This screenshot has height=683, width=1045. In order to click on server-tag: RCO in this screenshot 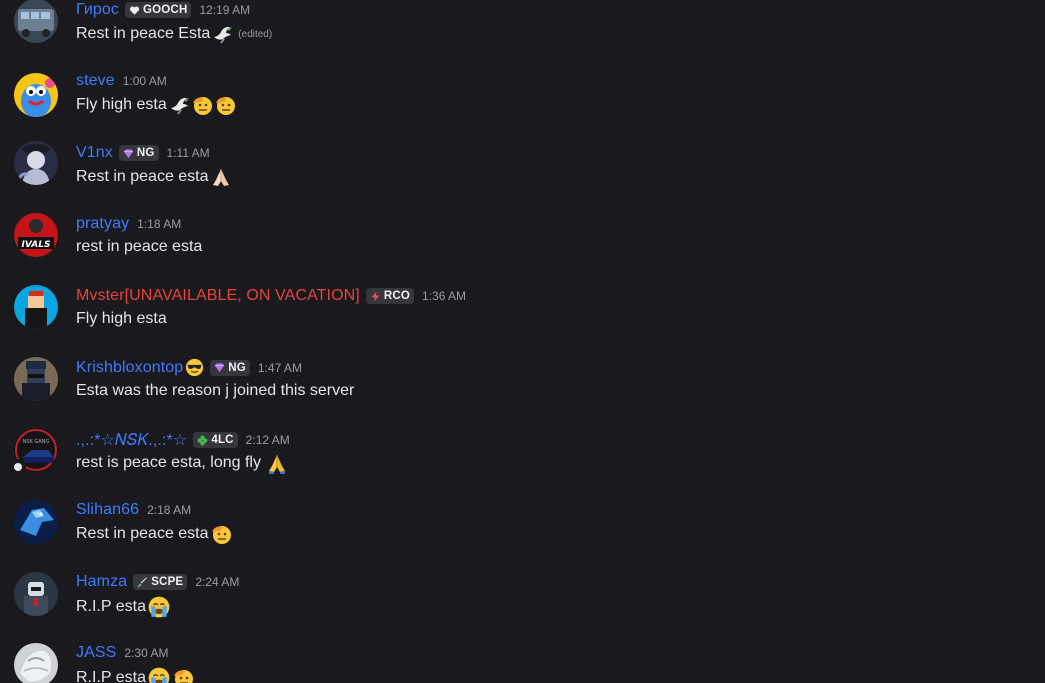, I will do `click(390, 296)`.